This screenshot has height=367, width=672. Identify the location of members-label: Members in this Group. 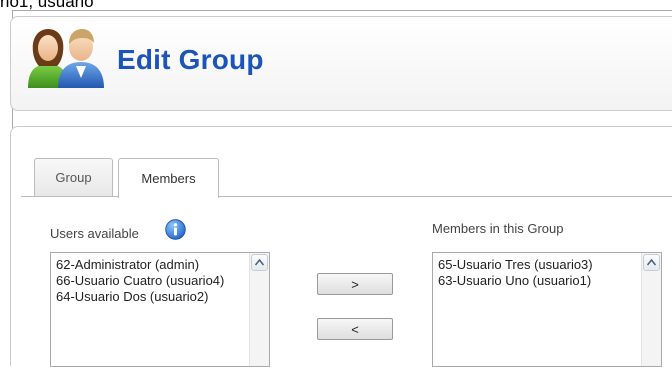
(498, 228).